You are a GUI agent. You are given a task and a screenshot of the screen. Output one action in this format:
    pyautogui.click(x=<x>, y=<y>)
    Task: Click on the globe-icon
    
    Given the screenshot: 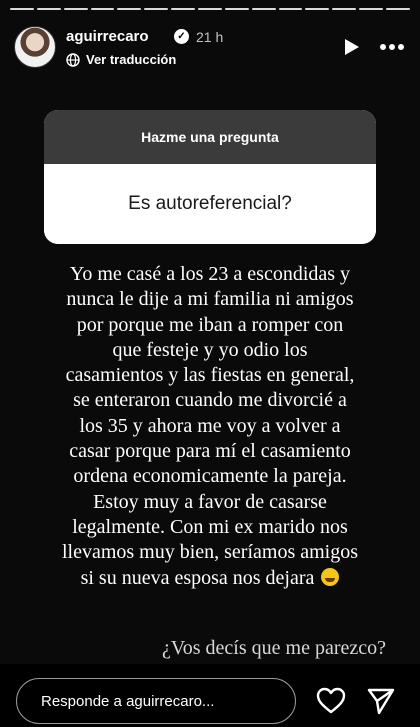 What is the action you would take?
    pyautogui.click(x=73, y=59)
    